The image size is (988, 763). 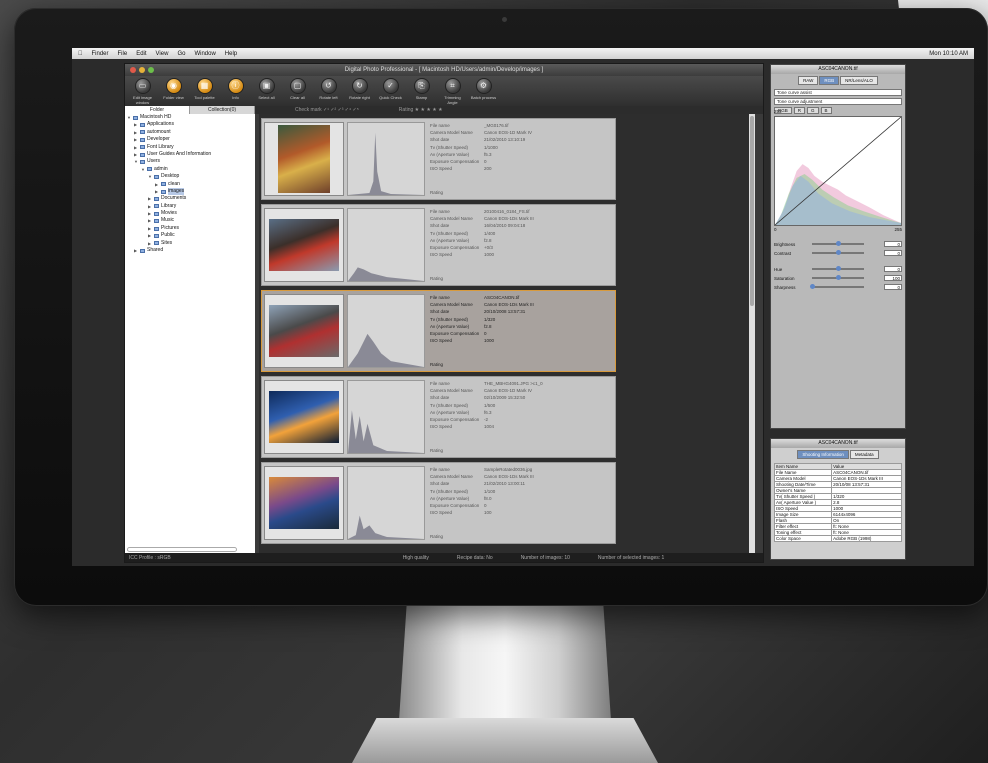 I want to click on tab-collection: Collection(0), so click(x=222, y=110).